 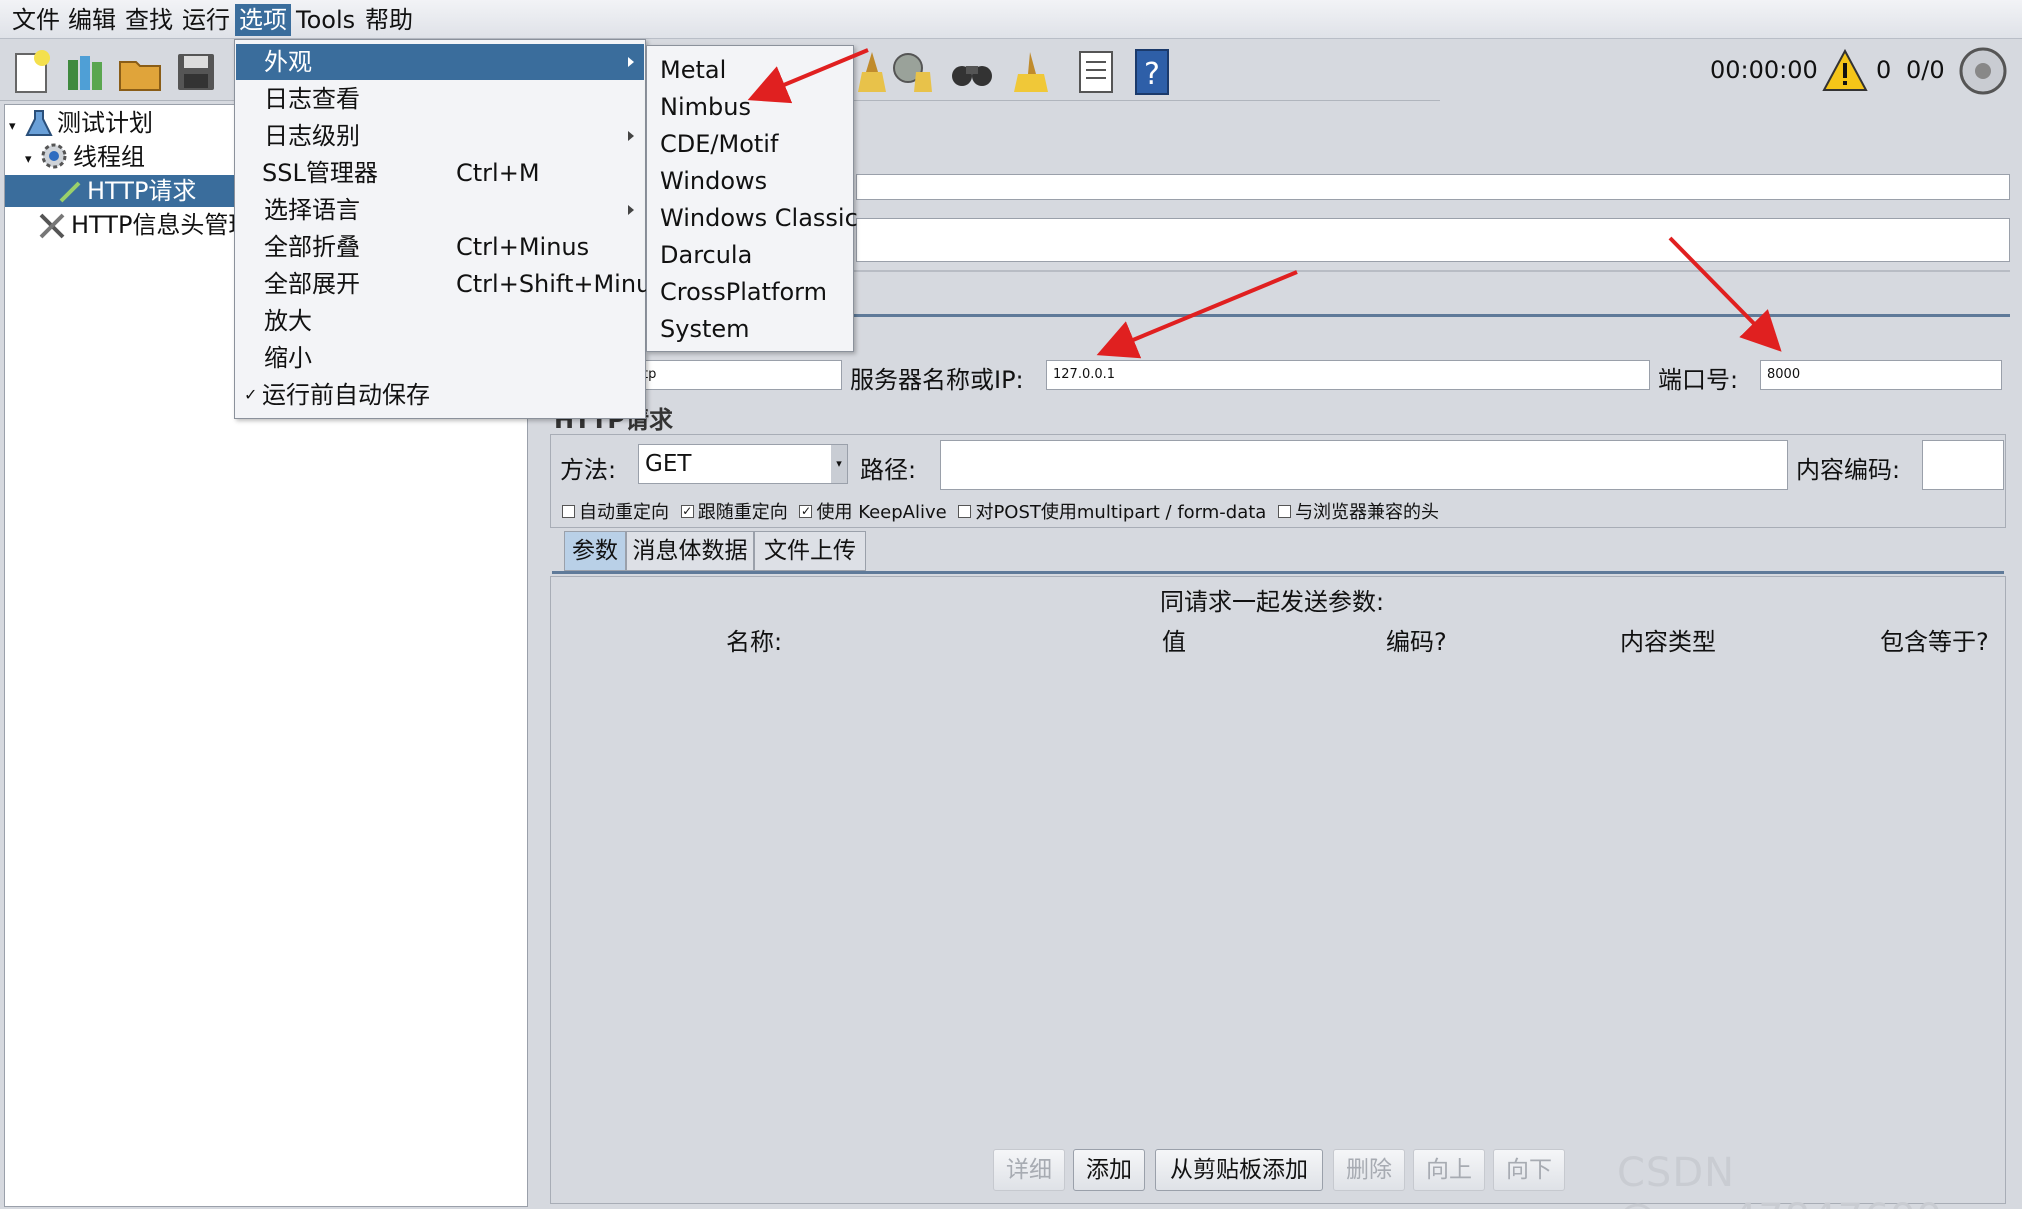 I want to click on menu-search: 查找, so click(x=149, y=20).